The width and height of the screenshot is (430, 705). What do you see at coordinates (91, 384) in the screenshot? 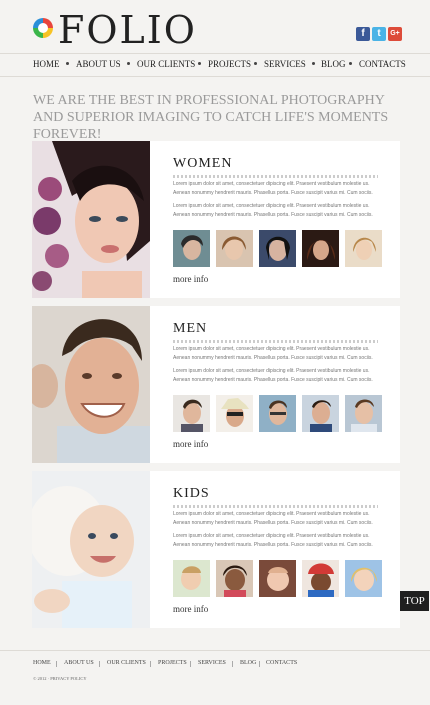
I see `men-hero-image` at bounding box center [91, 384].